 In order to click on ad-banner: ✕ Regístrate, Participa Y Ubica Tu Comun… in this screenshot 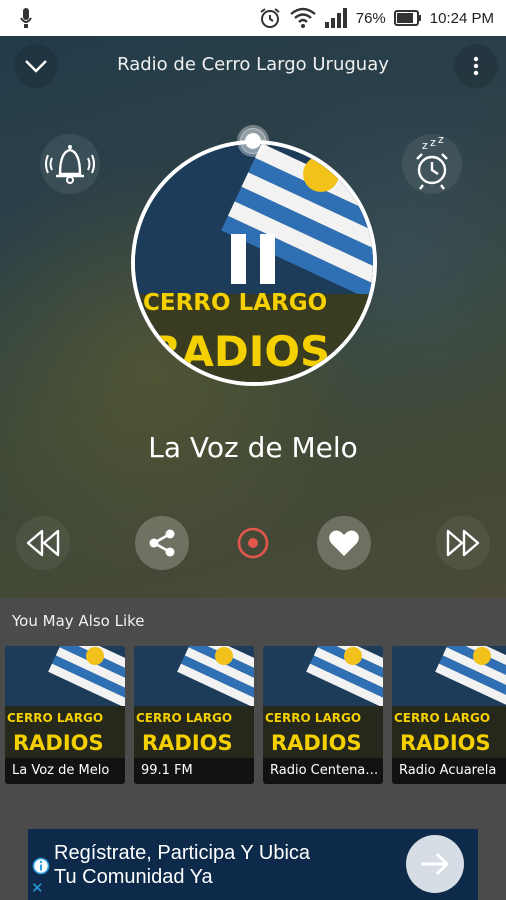, I will do `click(253, 864)`.